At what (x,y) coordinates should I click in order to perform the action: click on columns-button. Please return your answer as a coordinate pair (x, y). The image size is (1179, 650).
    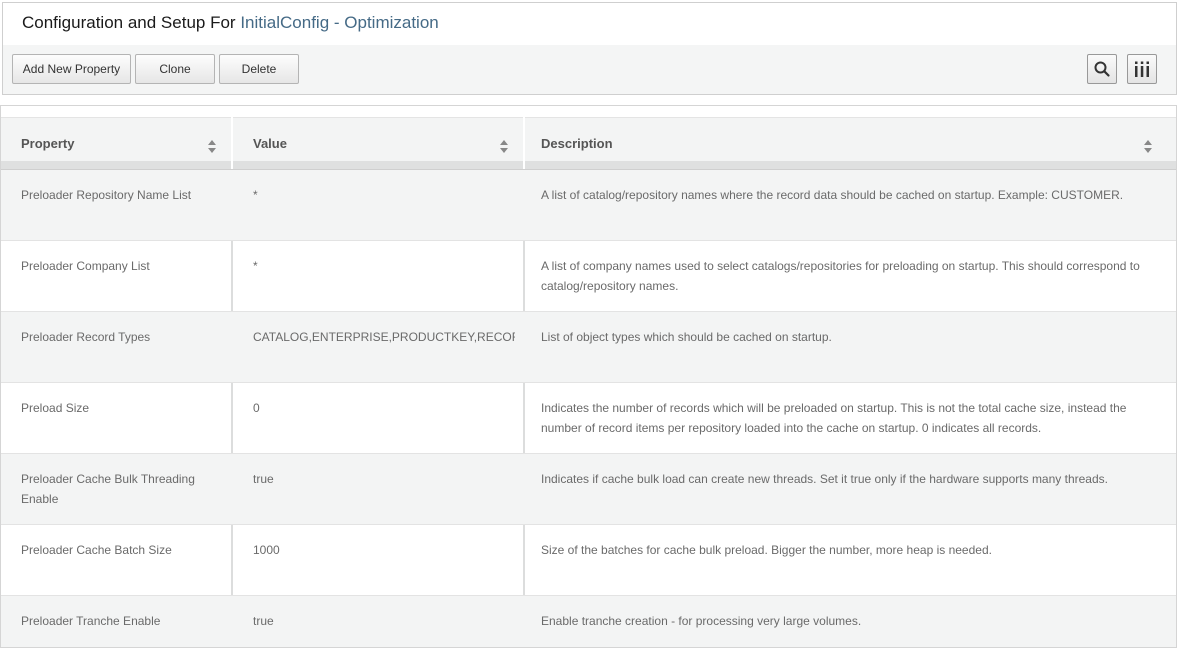
    Looking at the image, I should click on (1142, 69).